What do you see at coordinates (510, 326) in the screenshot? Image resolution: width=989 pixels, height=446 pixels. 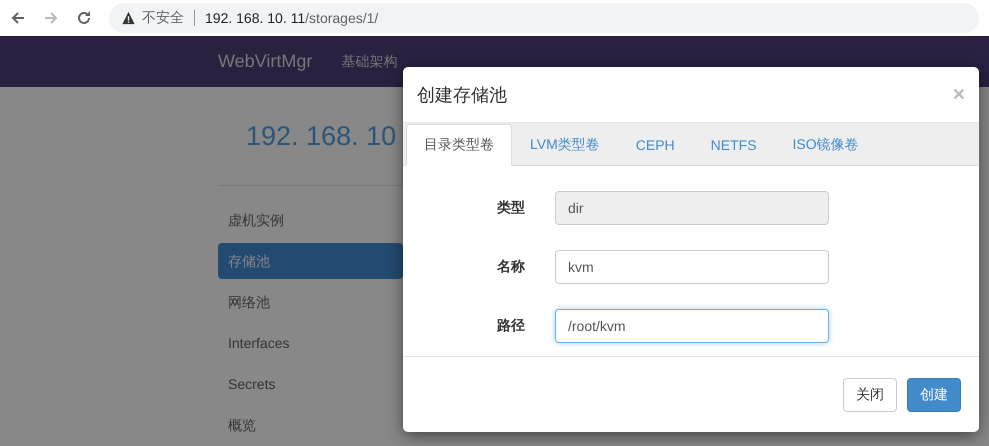 I see `field-label: 路径` at bounding box center [510, 326].